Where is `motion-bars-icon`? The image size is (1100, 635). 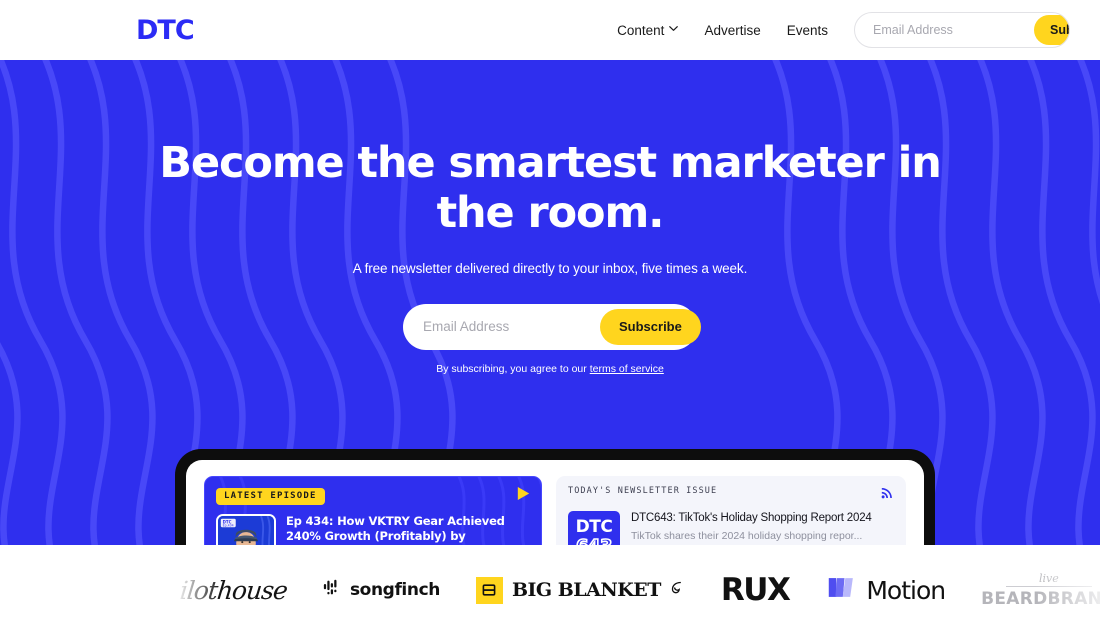
motion-bars-icon is located at coordinates (841, 590).